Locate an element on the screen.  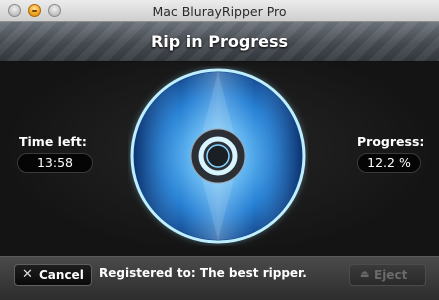
eject-button: ⏏ Eject is located at coordinates (387, 275).